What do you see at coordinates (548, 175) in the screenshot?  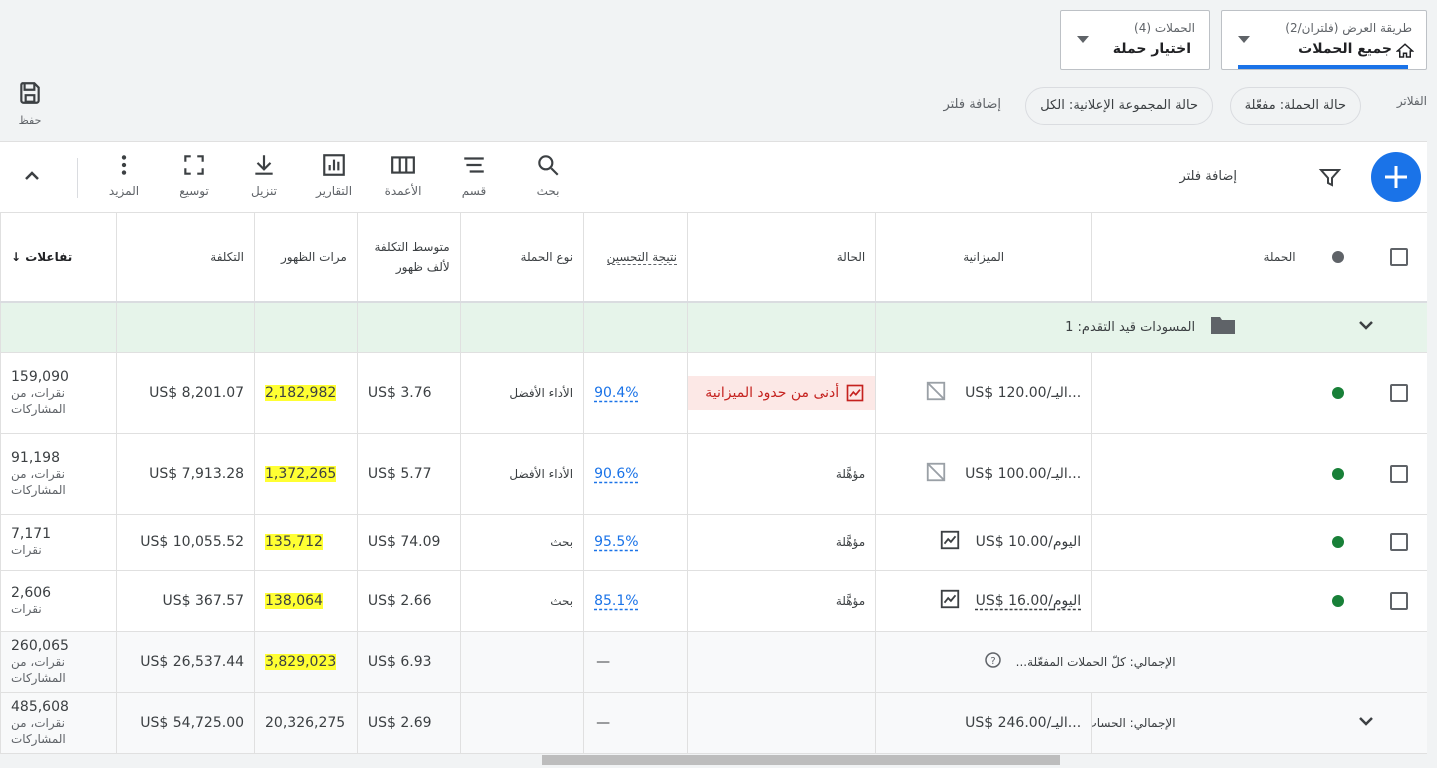 I see `search-button: بحث` at bounding box center [548, 175].